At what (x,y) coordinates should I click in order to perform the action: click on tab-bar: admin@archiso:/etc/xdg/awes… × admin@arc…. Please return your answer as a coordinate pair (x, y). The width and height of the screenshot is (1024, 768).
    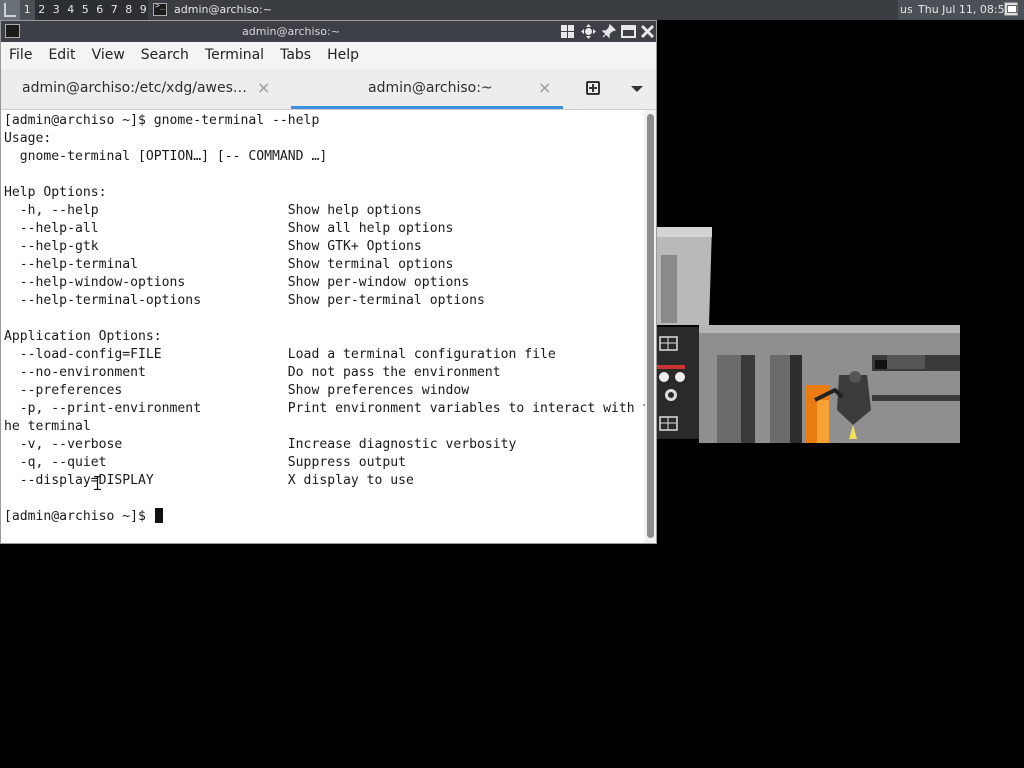
    Looking at the image, I should click on (328, 89).